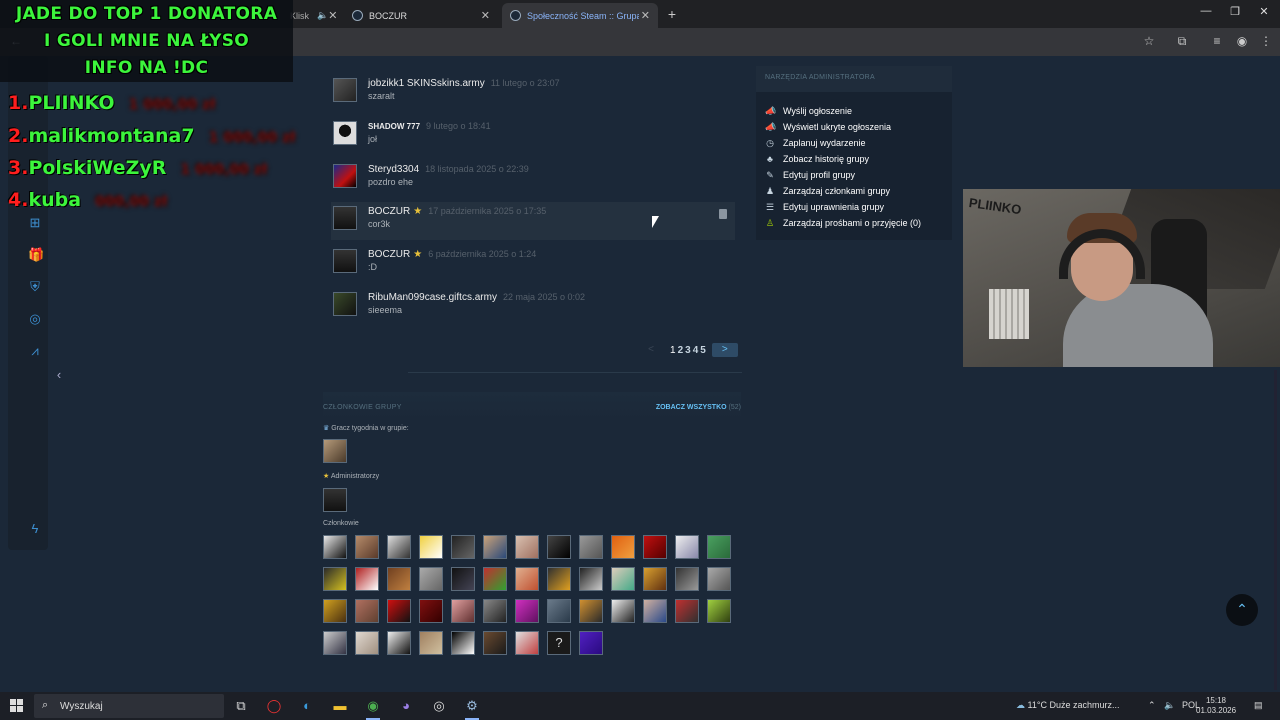 This screenshot has height=720, width=1280. I want to click on gift-icon: 🎁, so click(36, 255).